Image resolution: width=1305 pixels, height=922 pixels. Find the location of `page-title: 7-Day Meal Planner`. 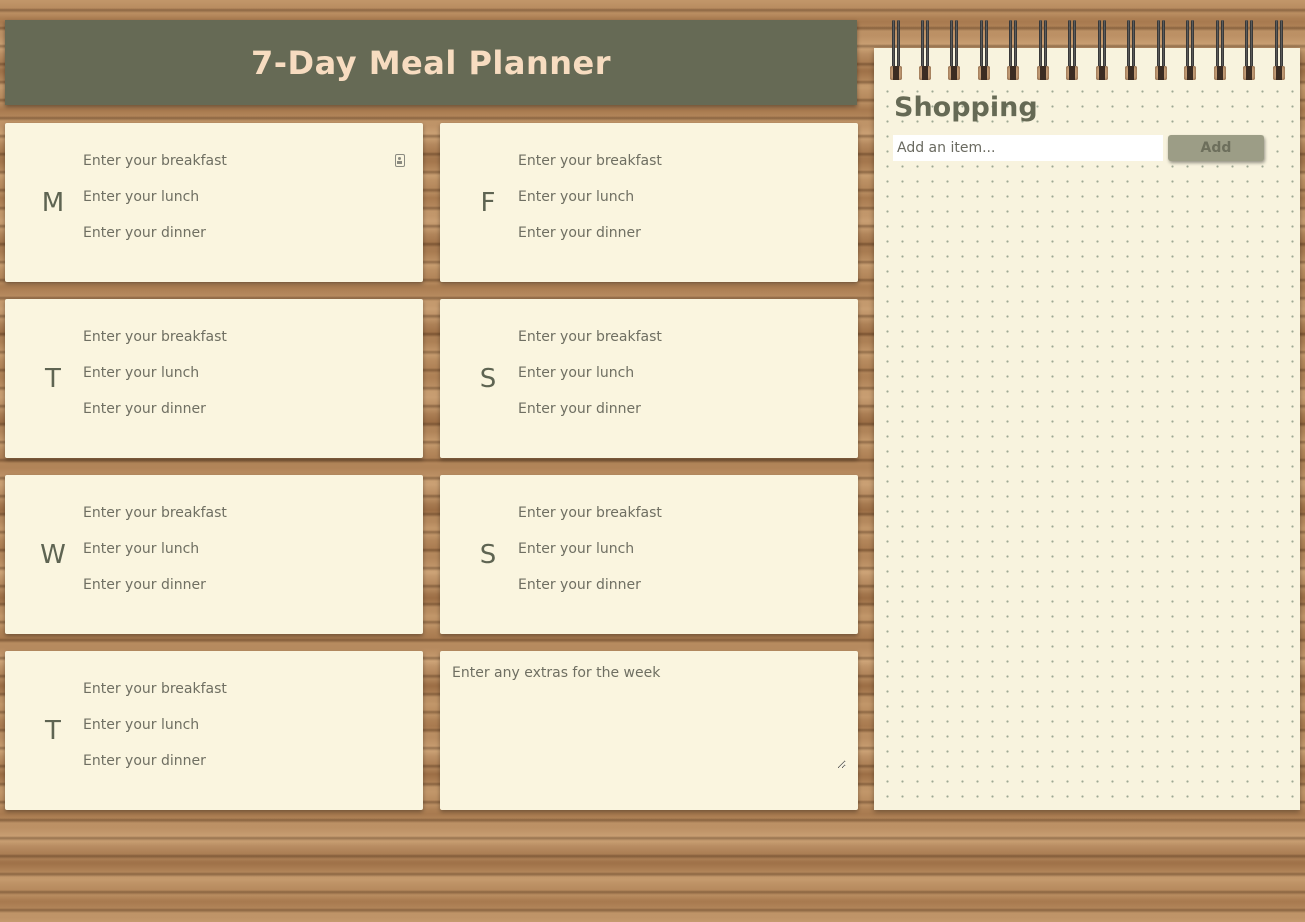

page-title: 7-Day Meal Planner is located at coordinates (431, 62).